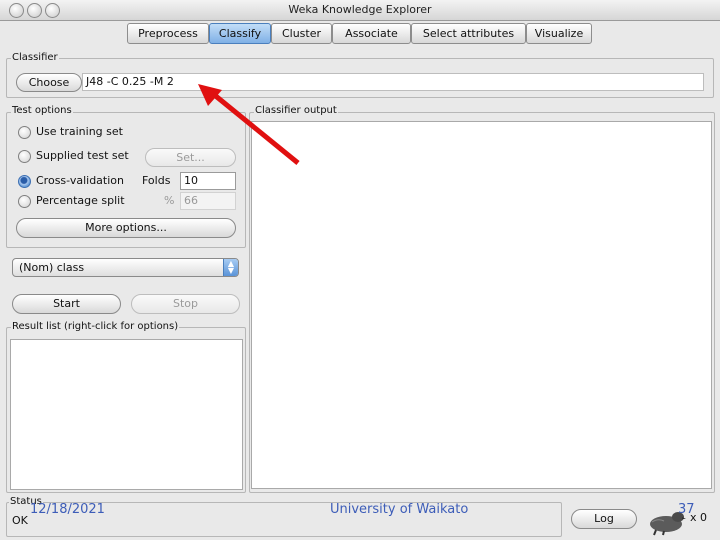 This screenshot has height=540, width=720. Describe the element at coordinates (24, 132) in the screenshot. I see `use-training-set-radio` at that location.